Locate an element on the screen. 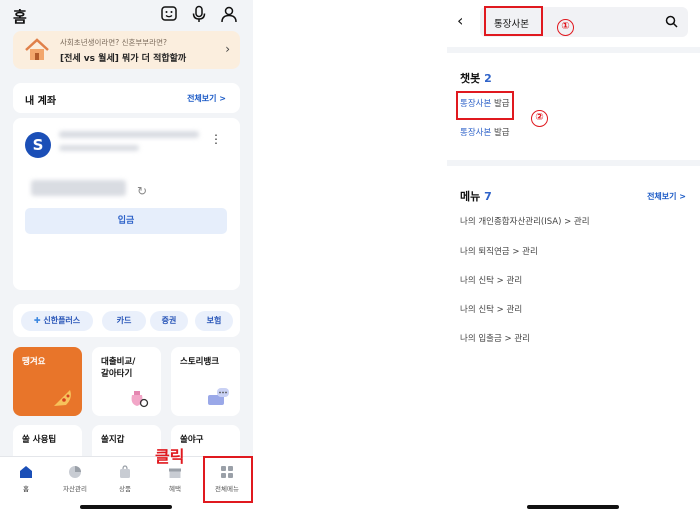 The image size is (700, 514). chip-card: 카드 is located at coordinates (124, 321).